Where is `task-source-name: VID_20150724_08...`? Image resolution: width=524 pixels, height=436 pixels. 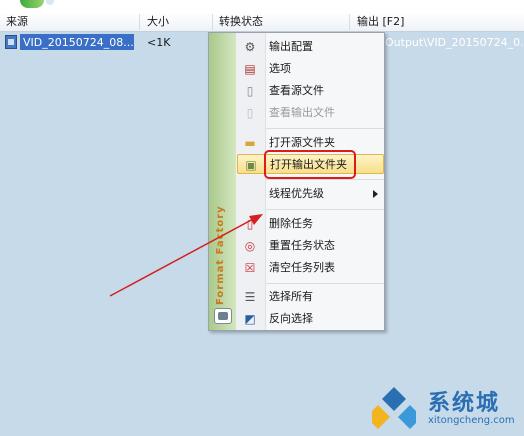
task-source-name: VID_20150724_08... is located at coordinates (78, 42).